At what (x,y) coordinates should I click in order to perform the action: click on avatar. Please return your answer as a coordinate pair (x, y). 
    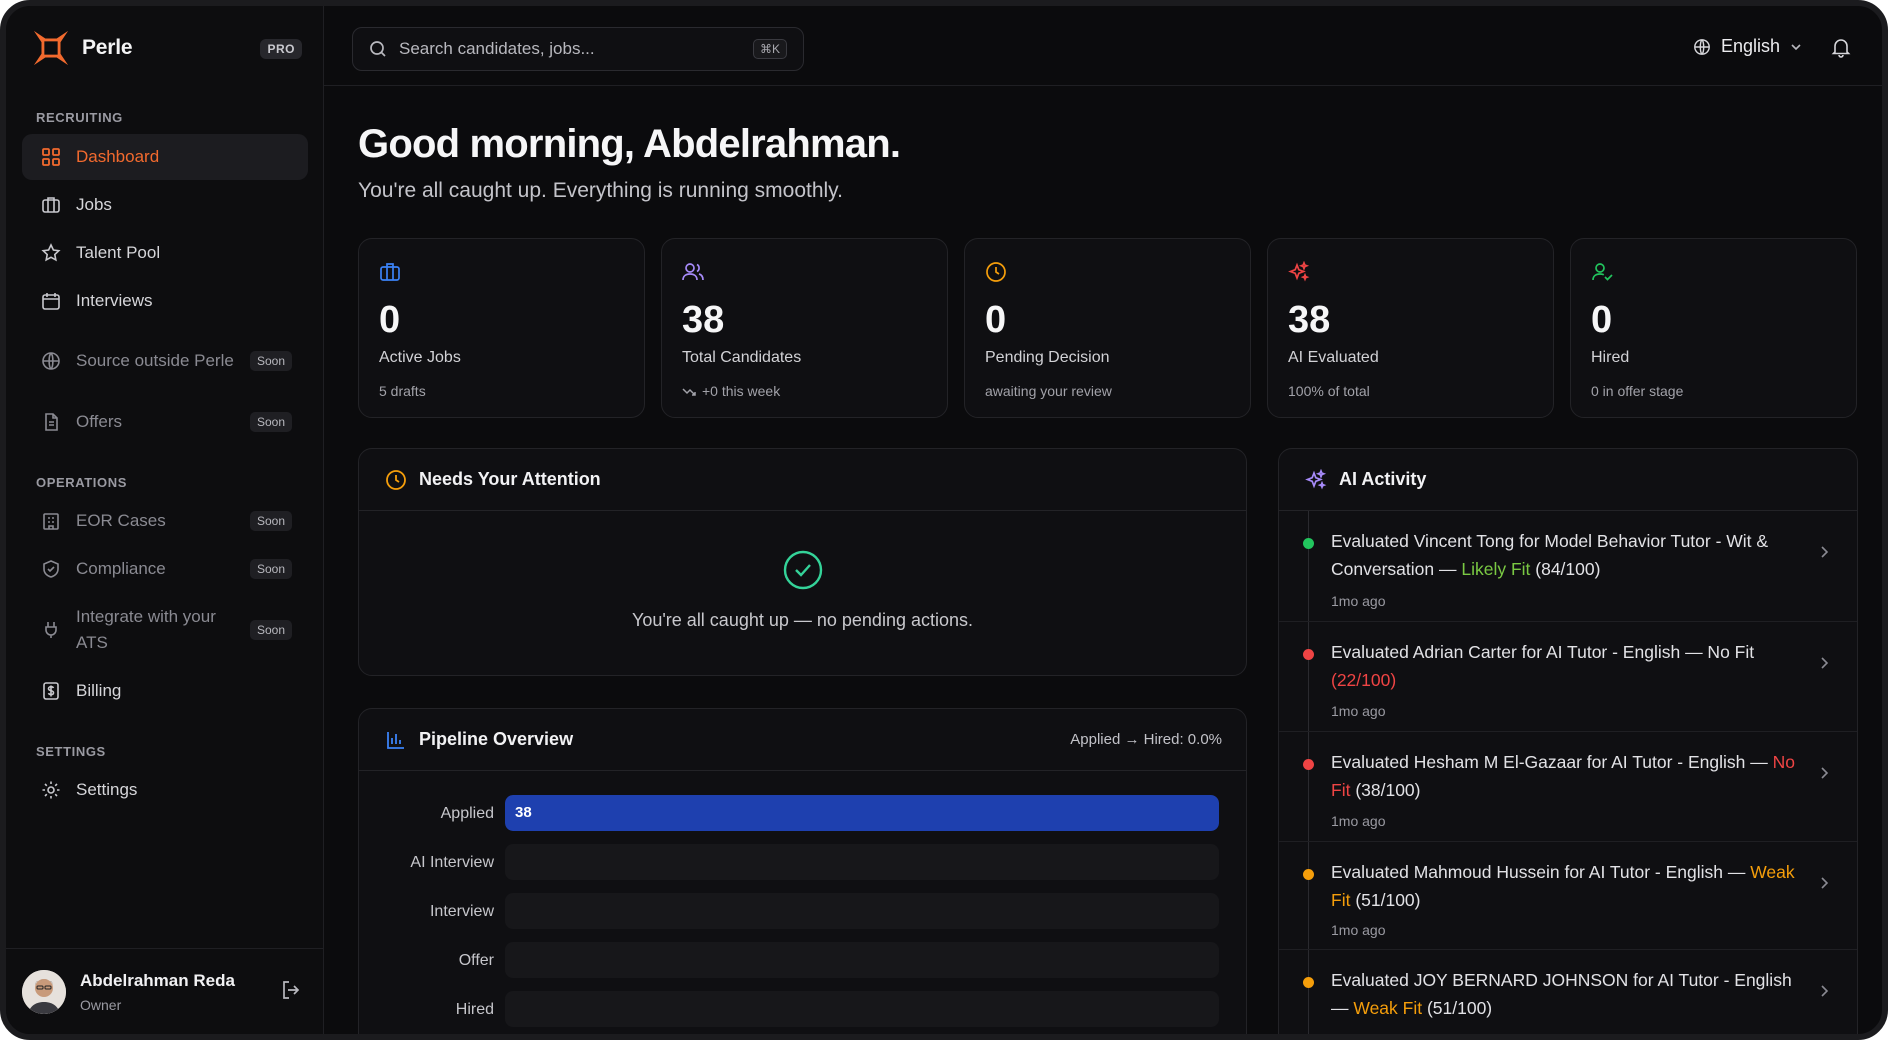
    Looking at the image, I should click on (44, 991).